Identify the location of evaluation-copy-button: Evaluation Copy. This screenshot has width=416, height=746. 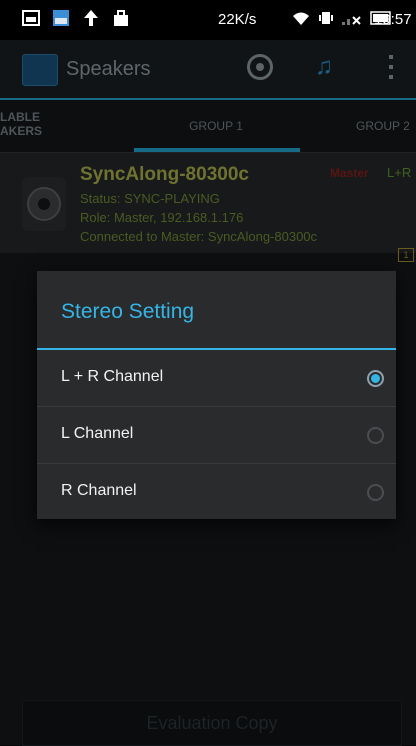
(212, 723).